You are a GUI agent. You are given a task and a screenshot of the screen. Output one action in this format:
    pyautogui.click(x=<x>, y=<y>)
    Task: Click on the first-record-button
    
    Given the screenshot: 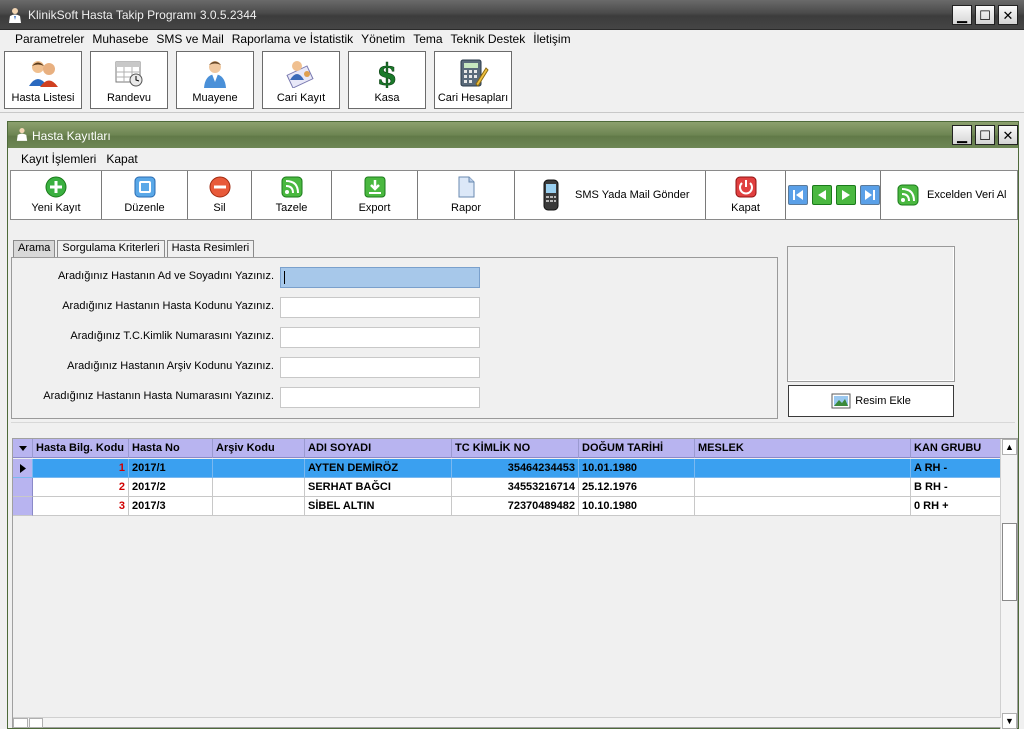 What is the action you would take?
    pyautogui.click(x=798, y=195)
    